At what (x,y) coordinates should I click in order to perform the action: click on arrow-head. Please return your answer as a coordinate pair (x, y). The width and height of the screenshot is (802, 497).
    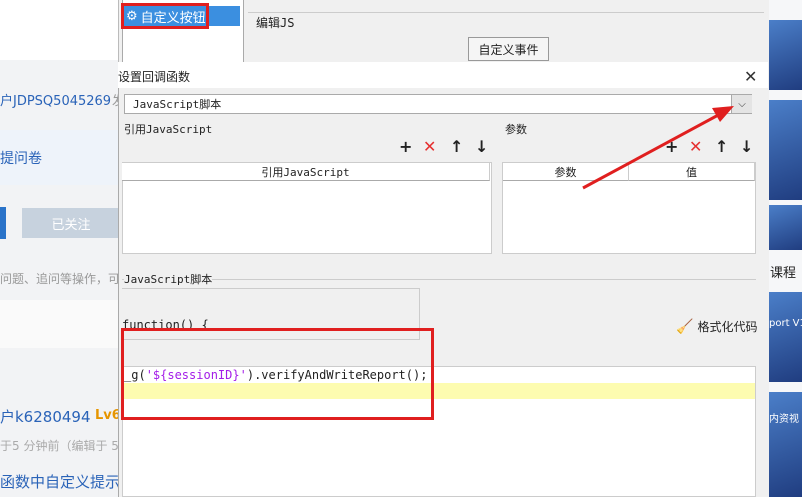
    Looking at the image, I should click on (723, 114).